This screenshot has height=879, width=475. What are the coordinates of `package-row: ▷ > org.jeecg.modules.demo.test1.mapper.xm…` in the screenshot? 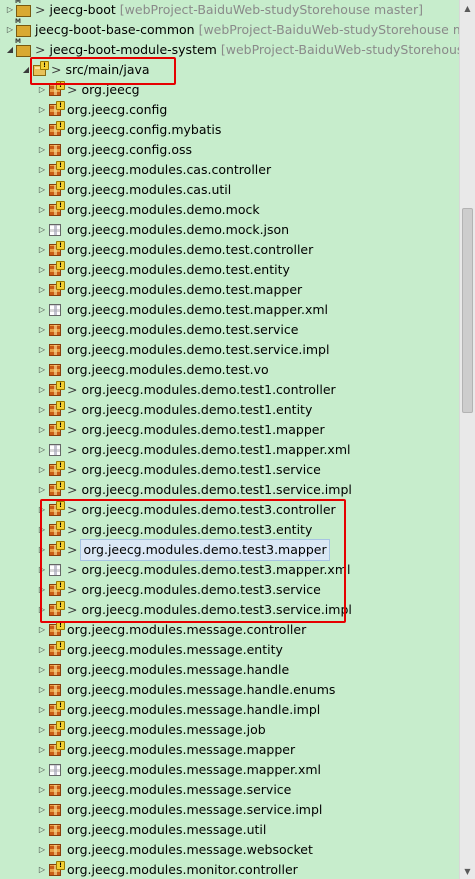 It's located at (194, 450).